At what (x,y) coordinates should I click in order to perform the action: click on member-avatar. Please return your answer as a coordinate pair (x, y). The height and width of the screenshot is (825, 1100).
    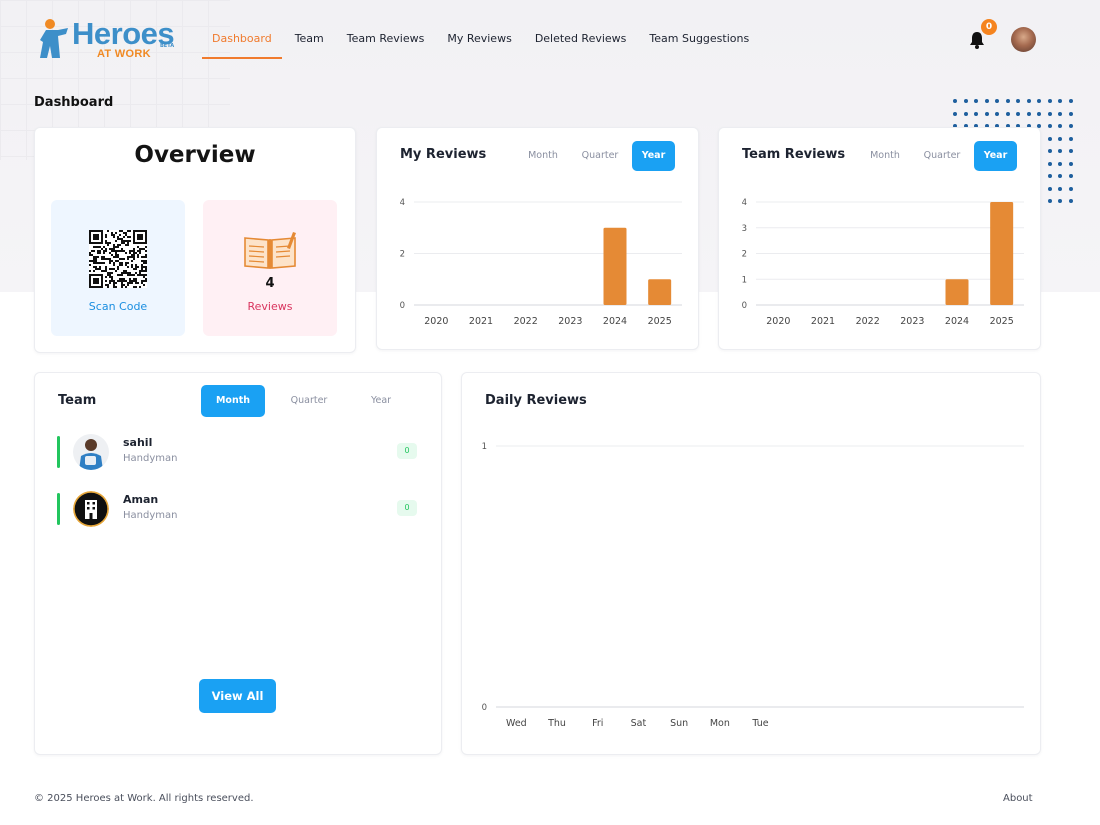
    Looking at the image, I should click on (91, 509).